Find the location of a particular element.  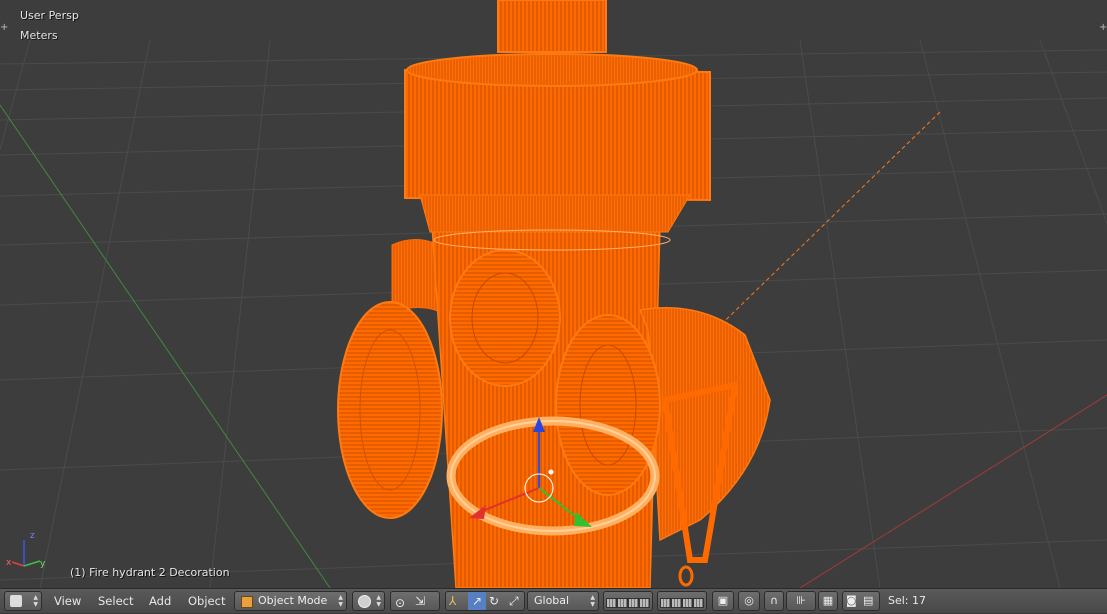

properties-toggle-icon: + is located at coordinates (1103, 28).